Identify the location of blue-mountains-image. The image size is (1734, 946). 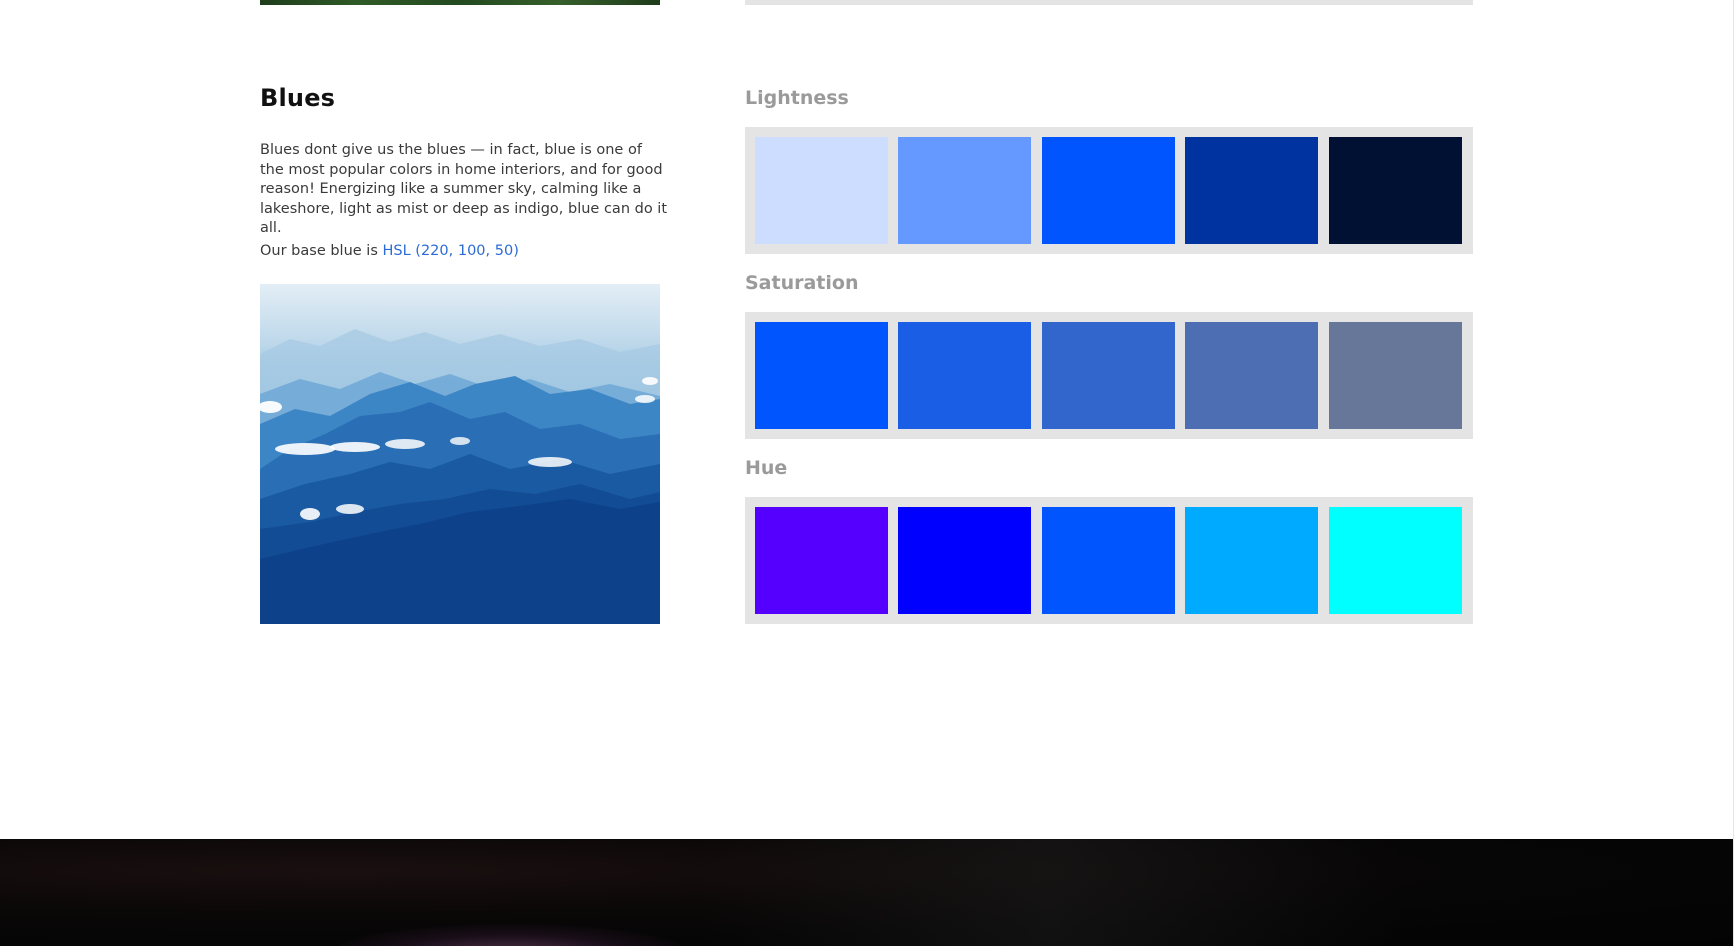
(460, 454).